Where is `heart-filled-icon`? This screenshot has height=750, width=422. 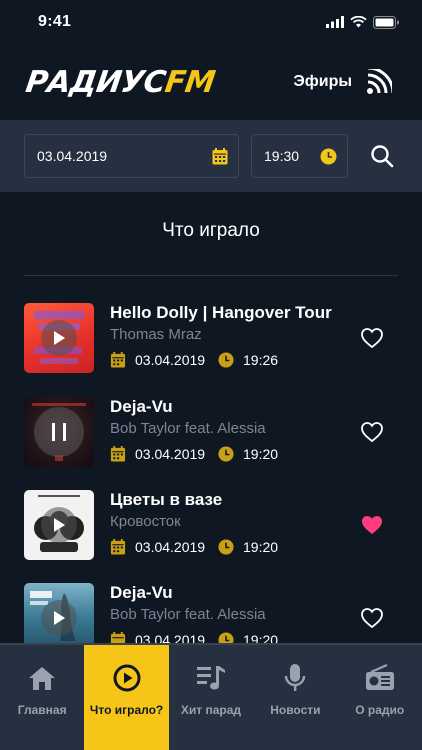
heart-filled-icon is located at coordinates (372, 525).